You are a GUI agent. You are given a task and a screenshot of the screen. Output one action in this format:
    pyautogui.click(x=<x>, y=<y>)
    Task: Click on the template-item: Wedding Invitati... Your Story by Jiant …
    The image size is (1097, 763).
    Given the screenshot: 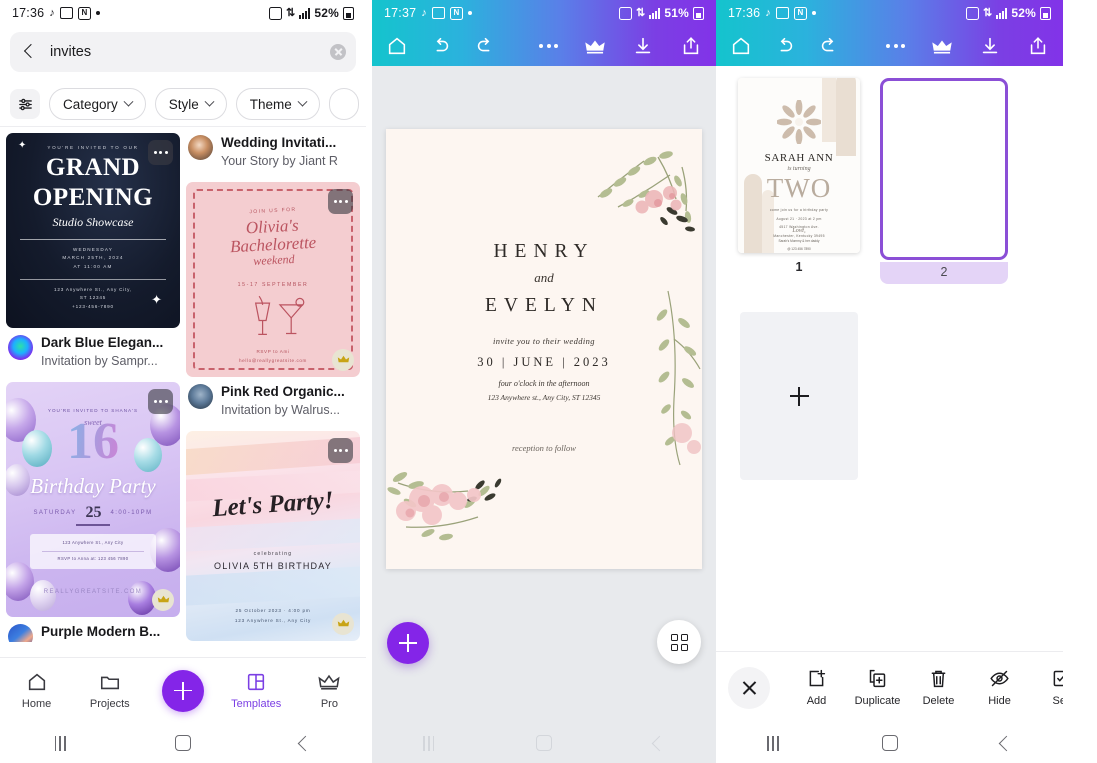 What is the action you would take?
    pyautogui.click(x=273, y=152)
    